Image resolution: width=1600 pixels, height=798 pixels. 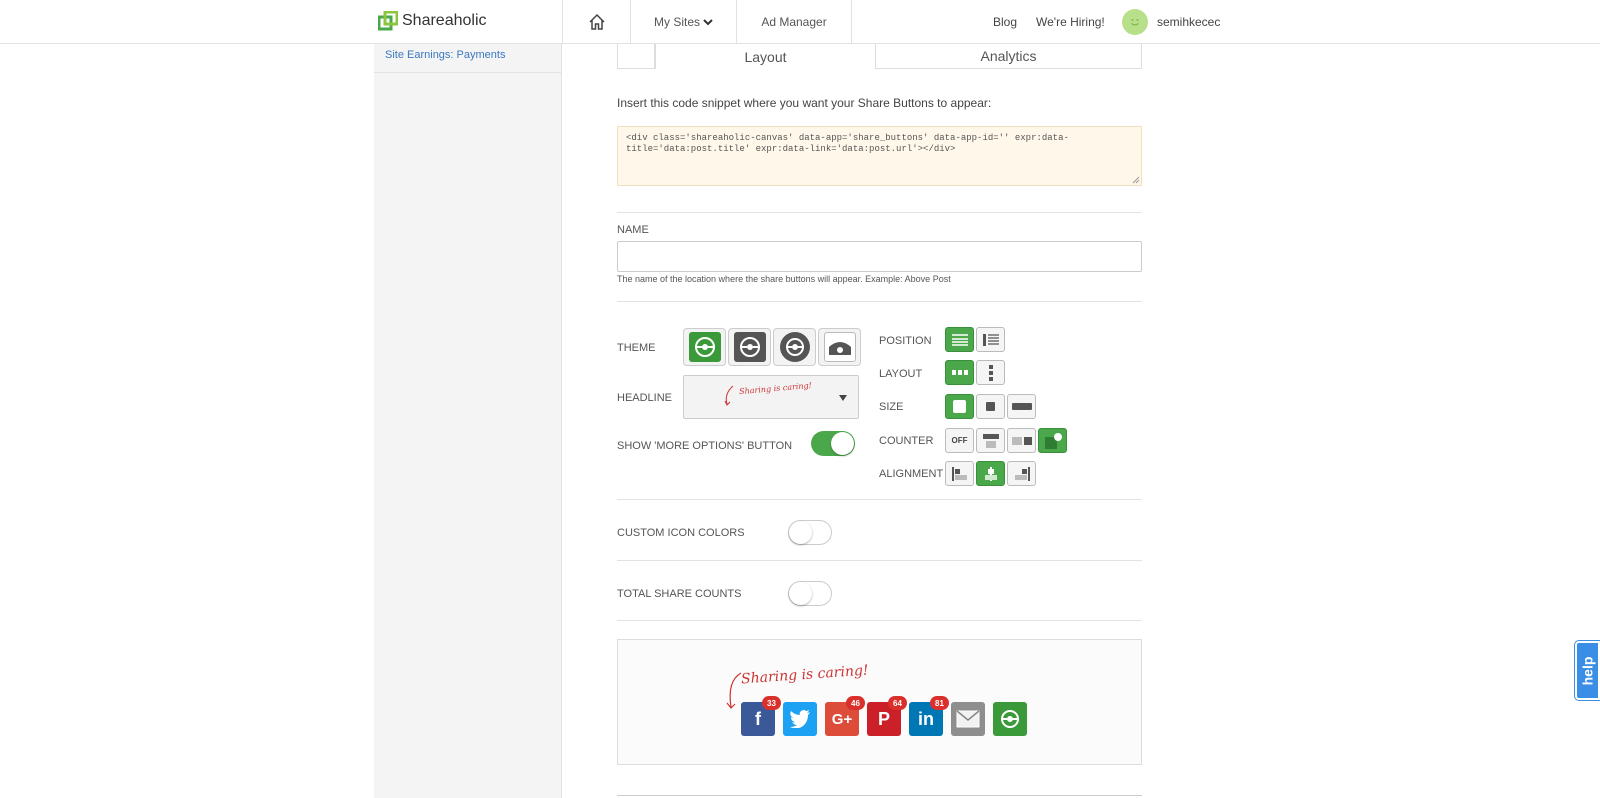 I want to click on help-label: help, so click(x=1587, y=670).